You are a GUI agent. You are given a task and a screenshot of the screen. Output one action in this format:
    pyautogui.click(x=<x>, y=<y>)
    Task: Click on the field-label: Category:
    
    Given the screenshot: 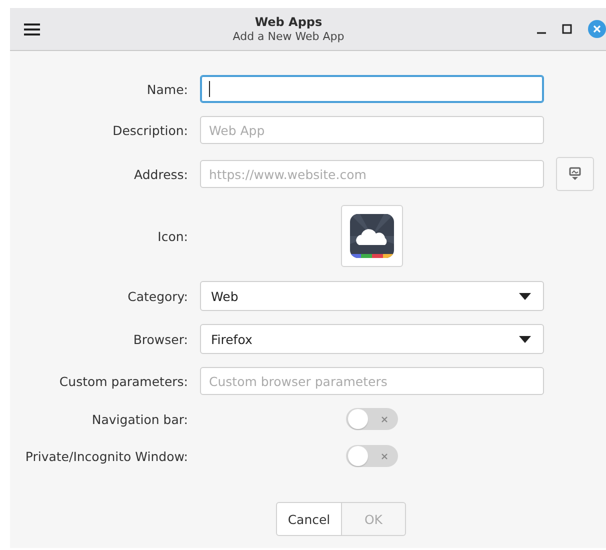 What is the action you would take?
    pyautogui.click(x=158, y=296)
    